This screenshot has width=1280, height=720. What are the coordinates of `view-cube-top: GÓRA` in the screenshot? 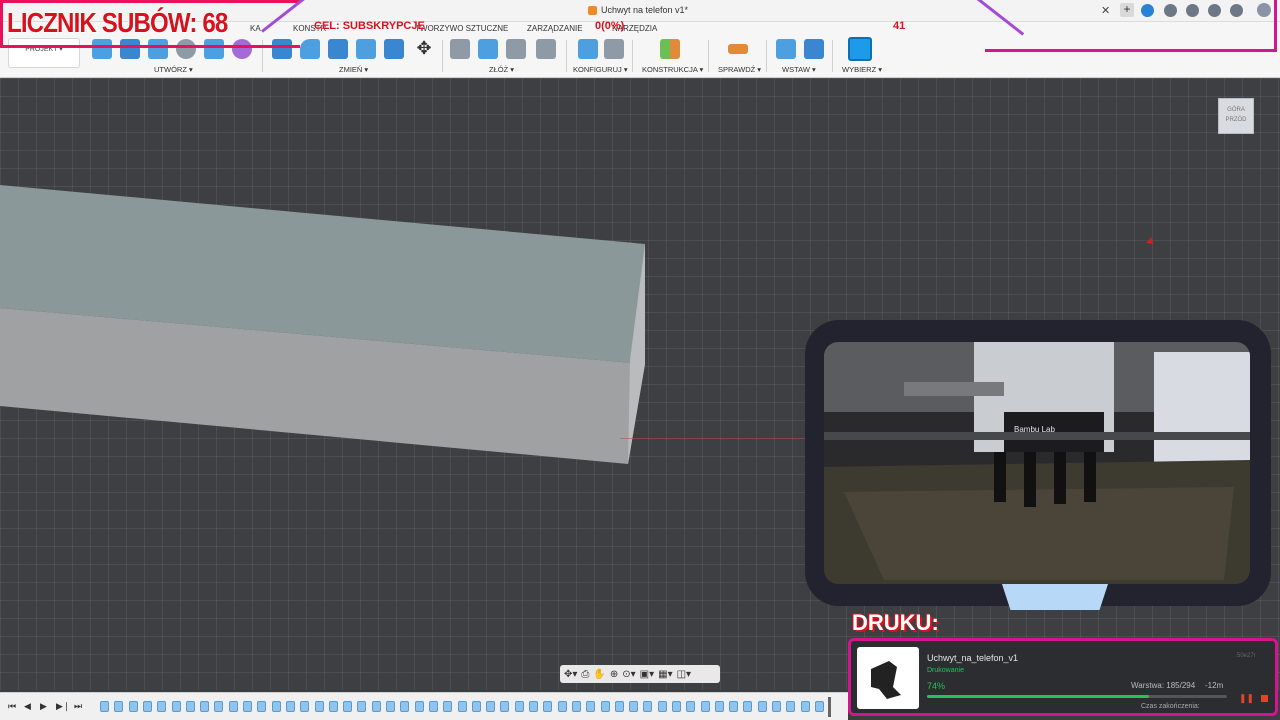 It's located at (1236, 110).